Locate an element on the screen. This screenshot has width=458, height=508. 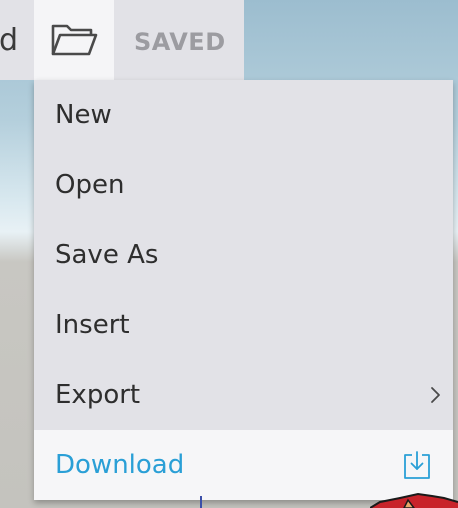
menu-item-new: New is located at coordinates (243, 115).